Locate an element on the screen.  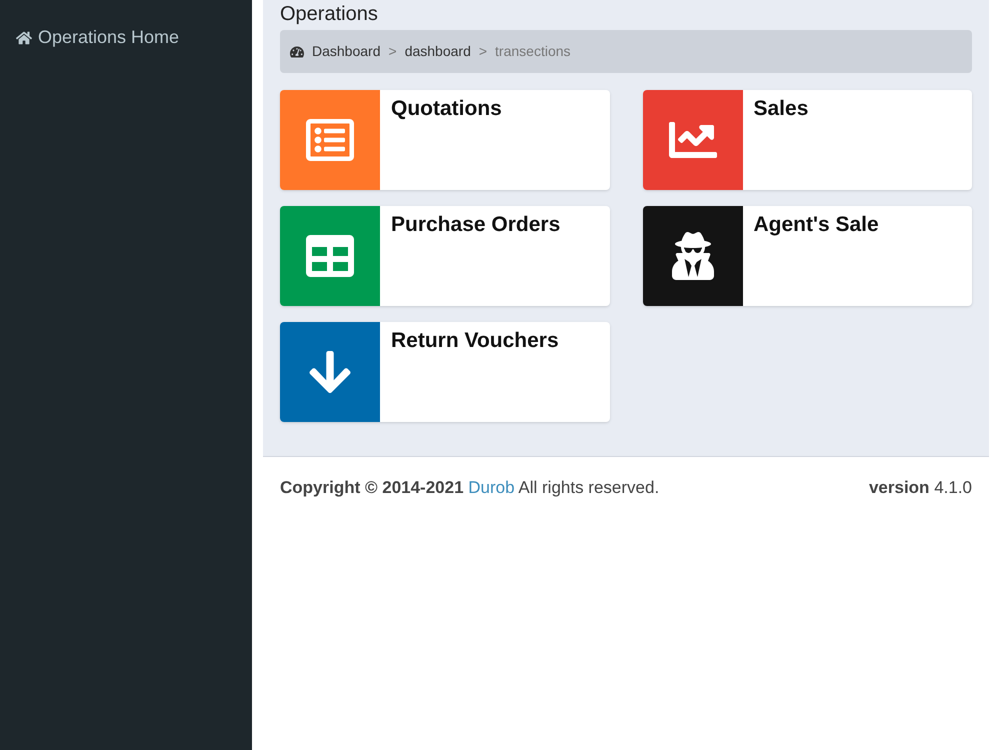
tile-card: Sales is located at coordinates (807, 140).